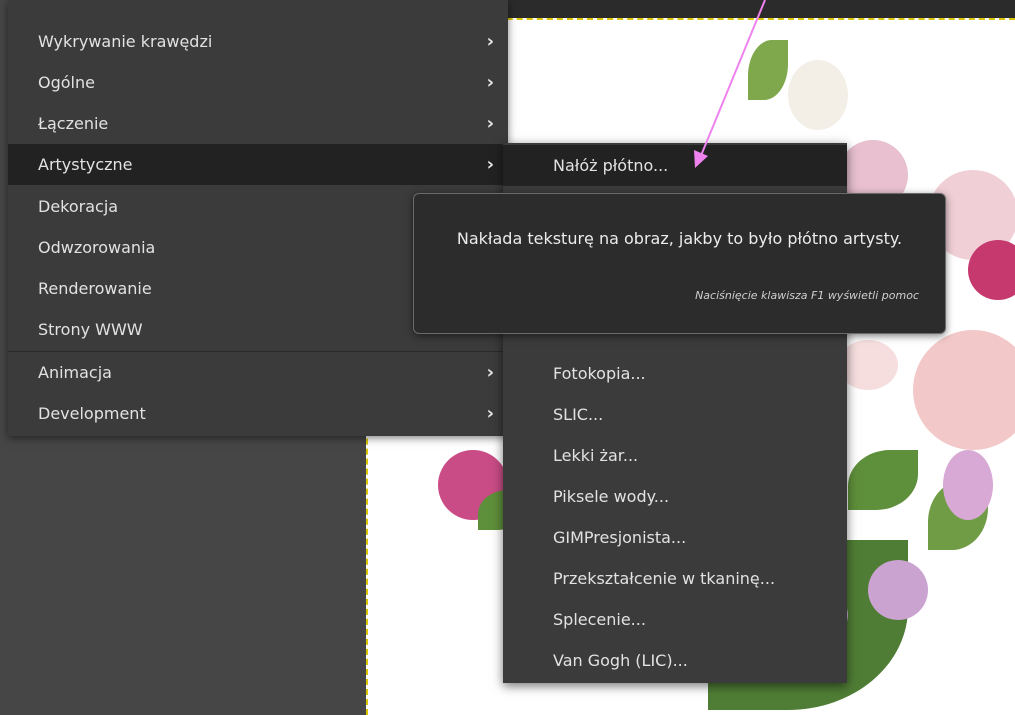 This screenshot has height=715, width=1015. I want to click on annotation-arrow-icon, so click(730, 84).